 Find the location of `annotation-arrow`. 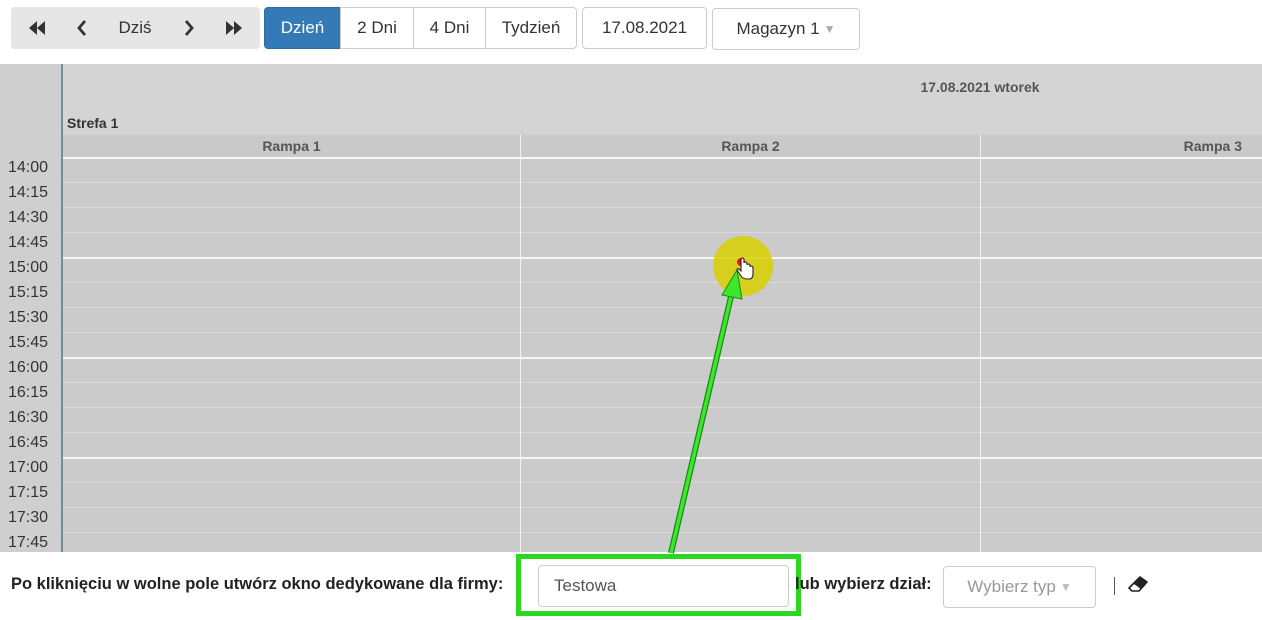

annotation-arrow is located at coordinates (705, 411).